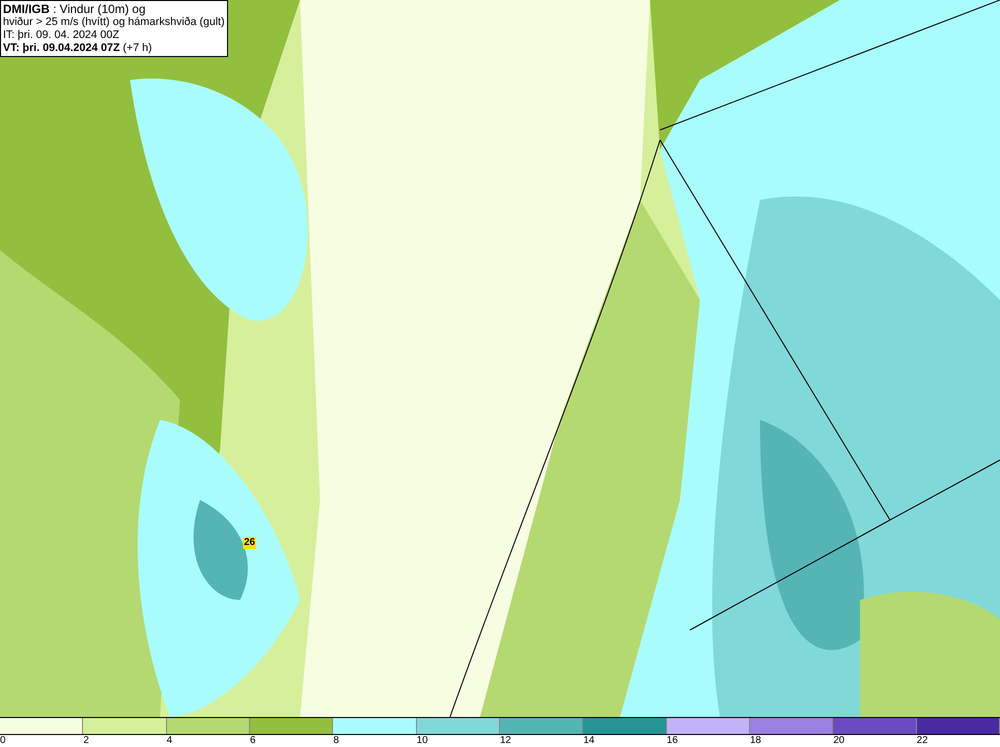 This screenshot has height=747, width=1000. What do you see at coordinates (3, 741) in the screenshot?
I see `legend-label: 0` at bounding box center [3, 741].